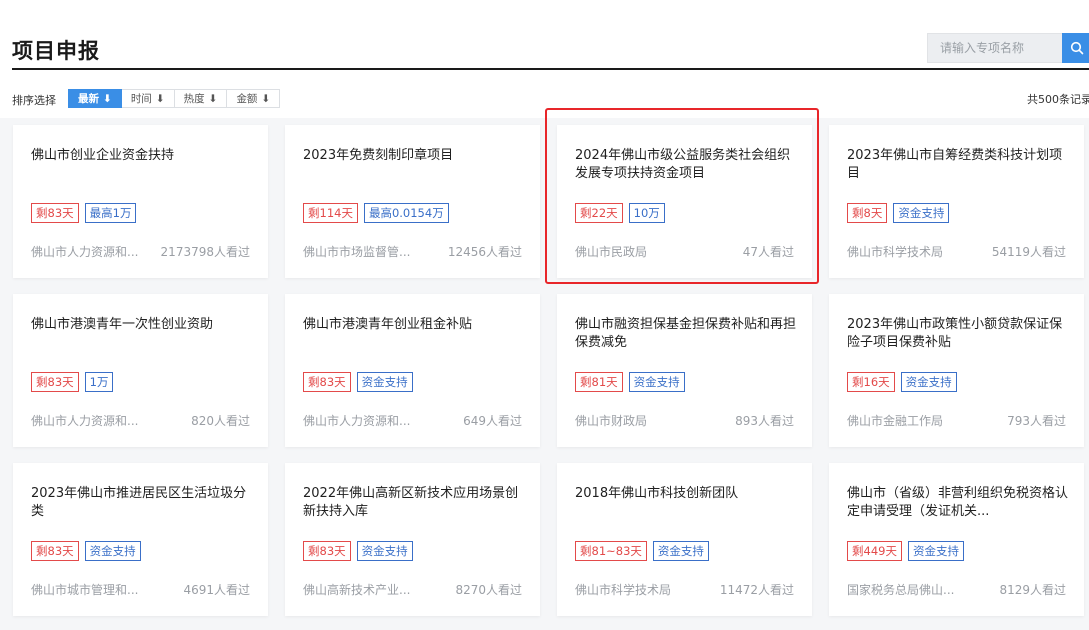 This screenshot has width=1089, height=630. I want to click on project-title: 2022年佛山高新区新技术应用场景创新扶持入库, so click(411, 502).